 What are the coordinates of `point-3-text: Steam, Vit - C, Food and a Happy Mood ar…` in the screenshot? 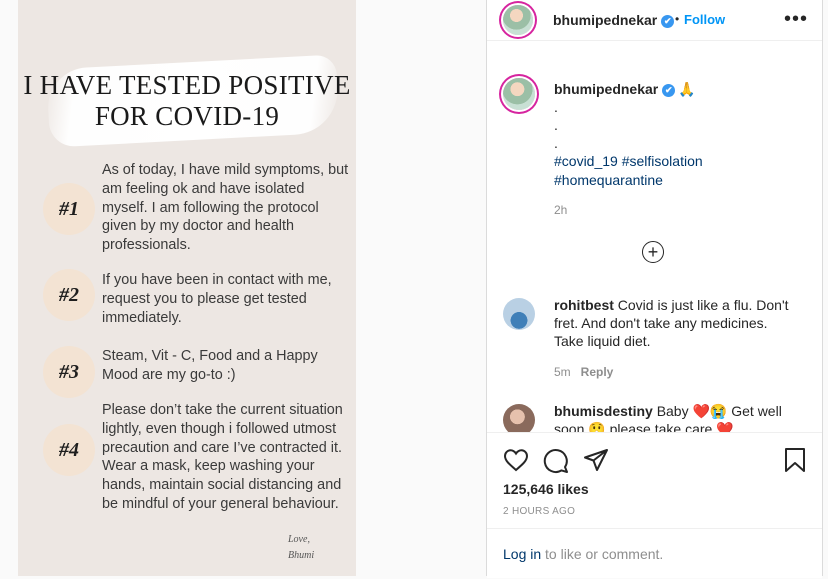 It's located at (210, 365).